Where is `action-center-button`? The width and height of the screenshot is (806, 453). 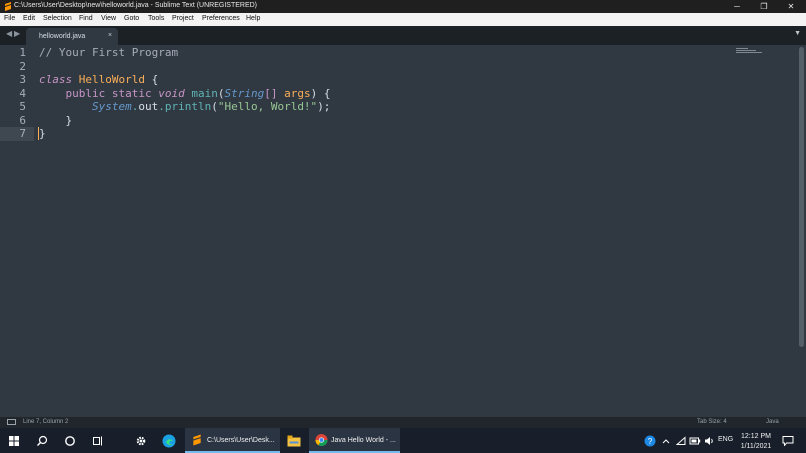
action-center-button is located at coordinates (788, 440).